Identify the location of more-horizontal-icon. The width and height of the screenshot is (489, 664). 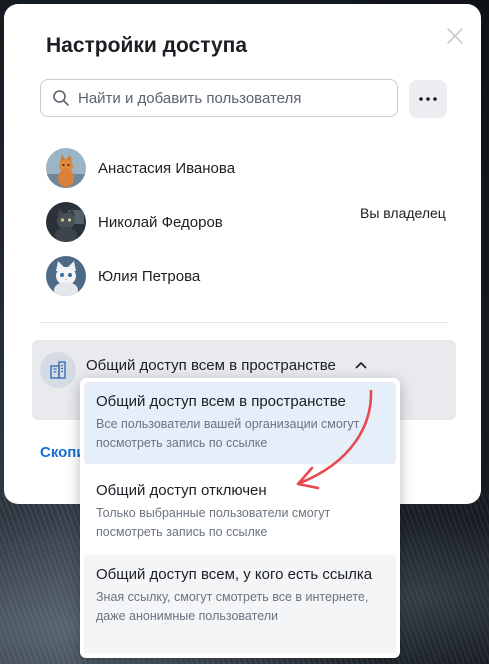
(428, 99).